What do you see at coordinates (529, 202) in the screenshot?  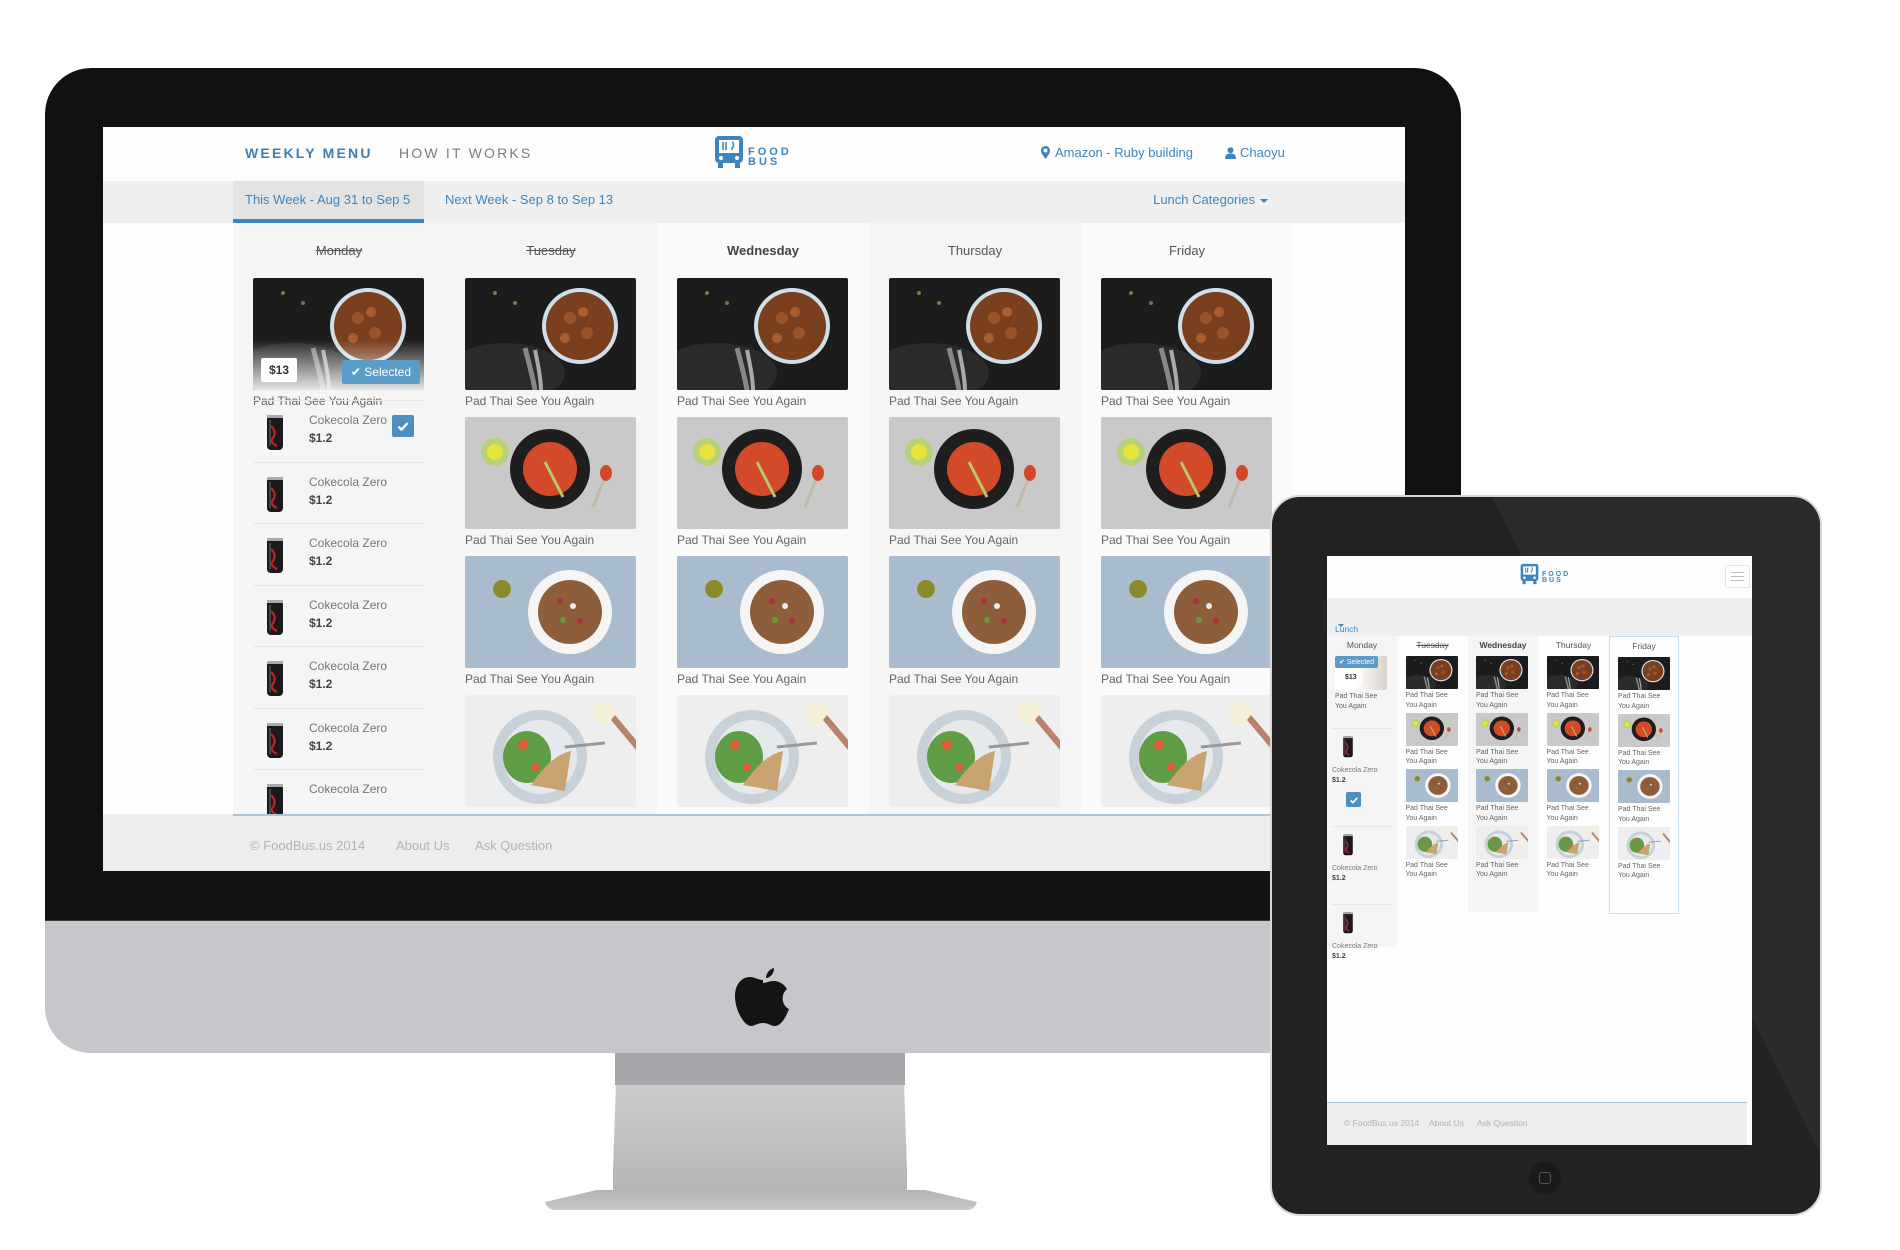 I see `tab-next-week: Next Week - Sep 8 to Sep 13` at bounding box center [529, 202].